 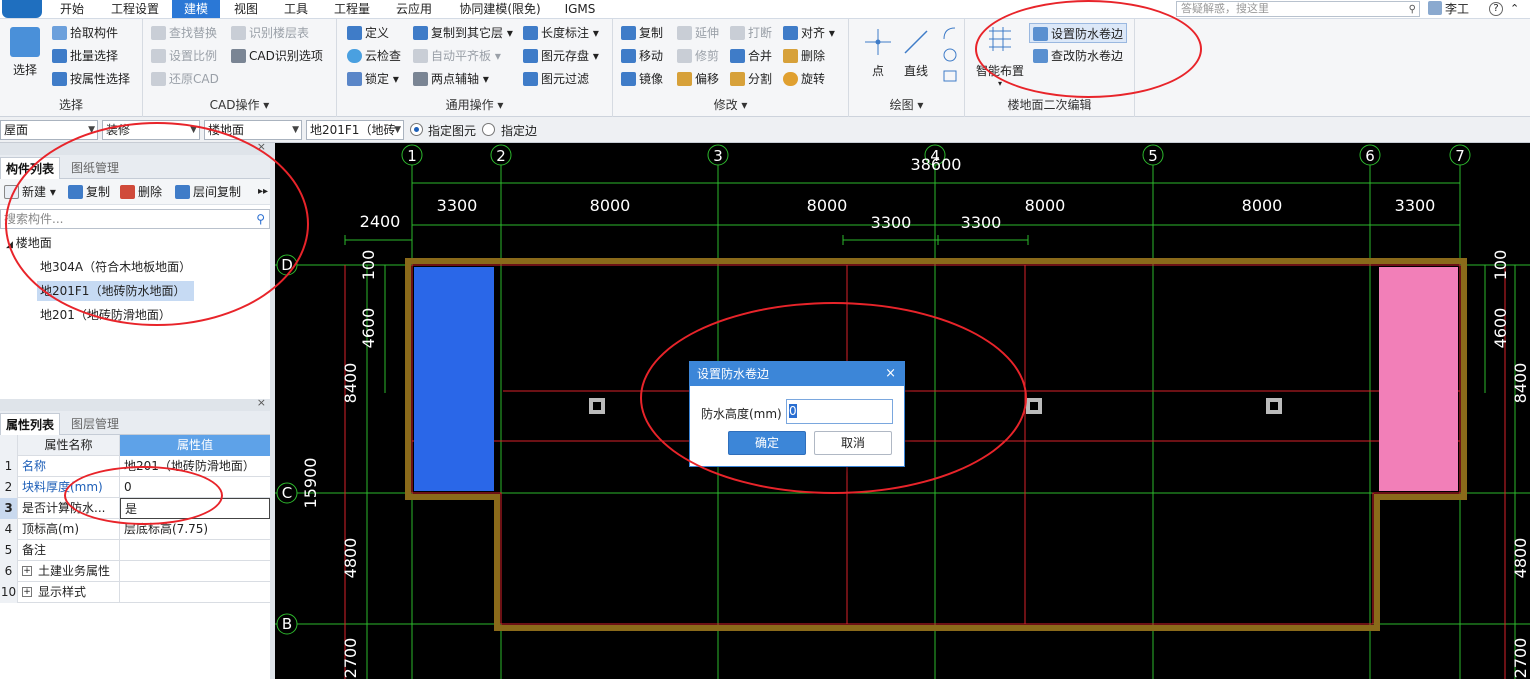 I want to click on smart-dropdown-icon: ▾, so click(x=1000, y=83).